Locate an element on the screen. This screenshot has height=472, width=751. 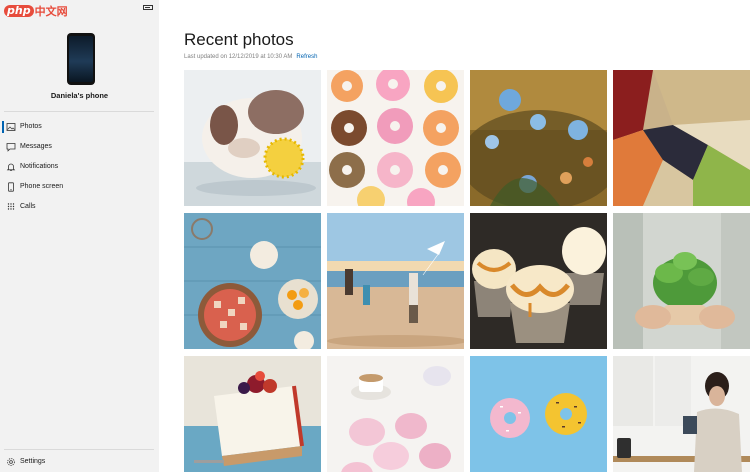
photo-tile-two-donuts is located at coordinates (538, 414).